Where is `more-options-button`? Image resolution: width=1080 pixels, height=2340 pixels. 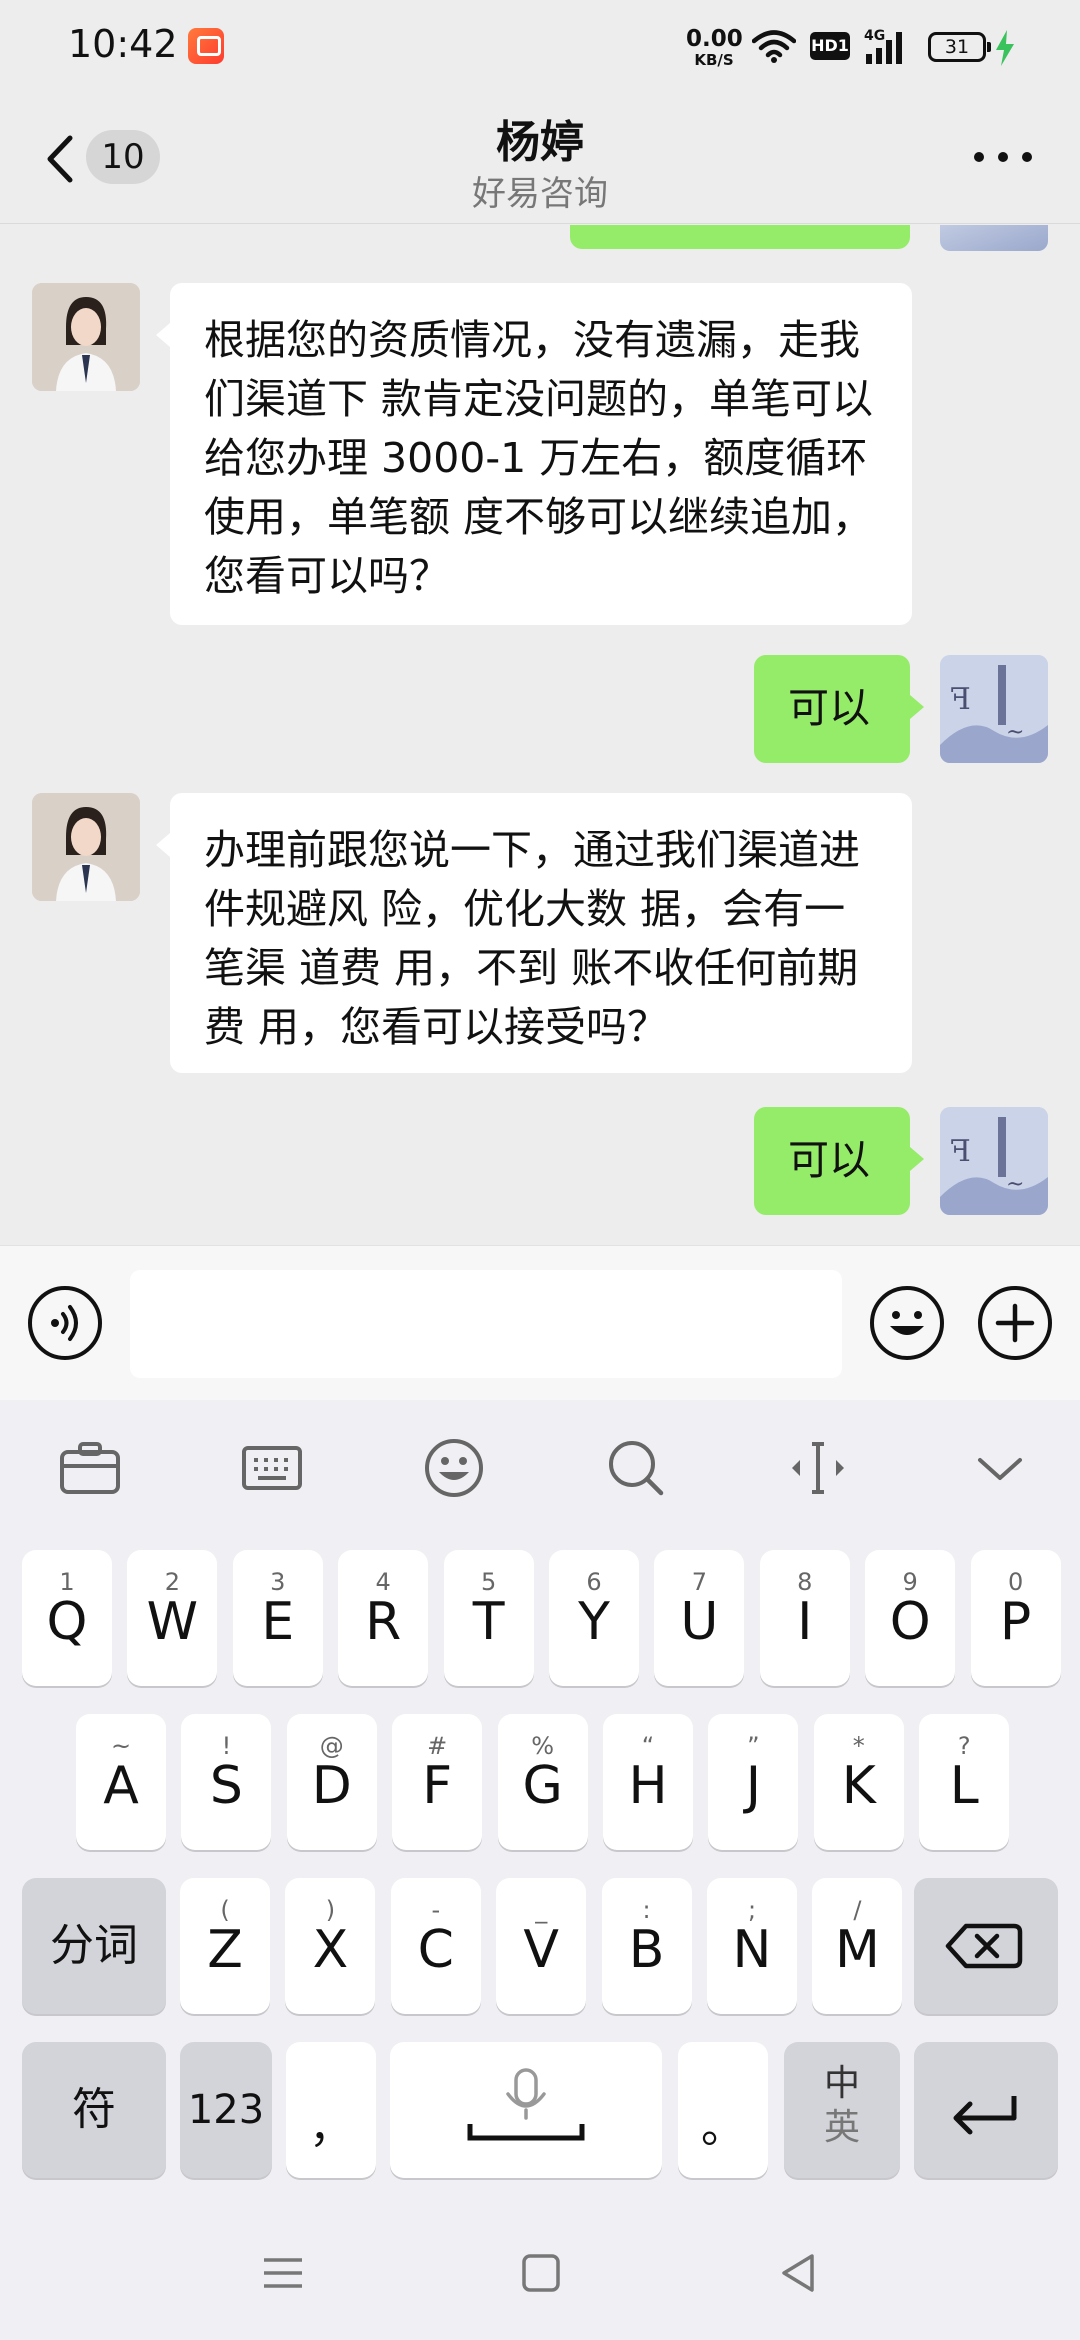
more-options-button is located at coordinates (1004, 158).